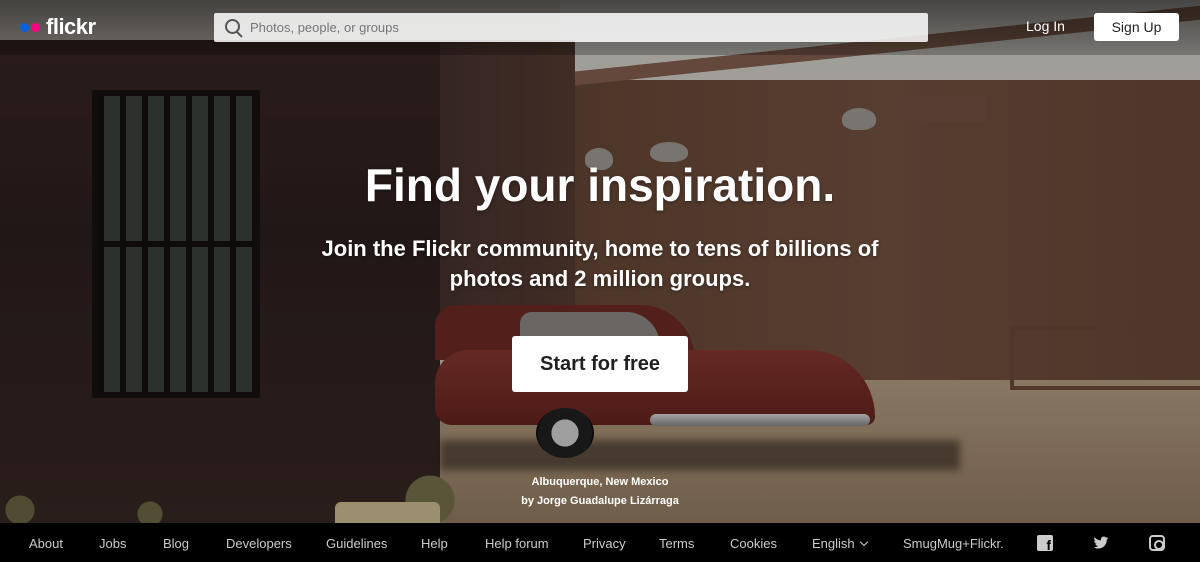 This screenshot has width=1200, height=562. What do you see at coordinates (1101, 543) in the screenshot?
I see `twitter-icon` at bounding box center [1101, 543].